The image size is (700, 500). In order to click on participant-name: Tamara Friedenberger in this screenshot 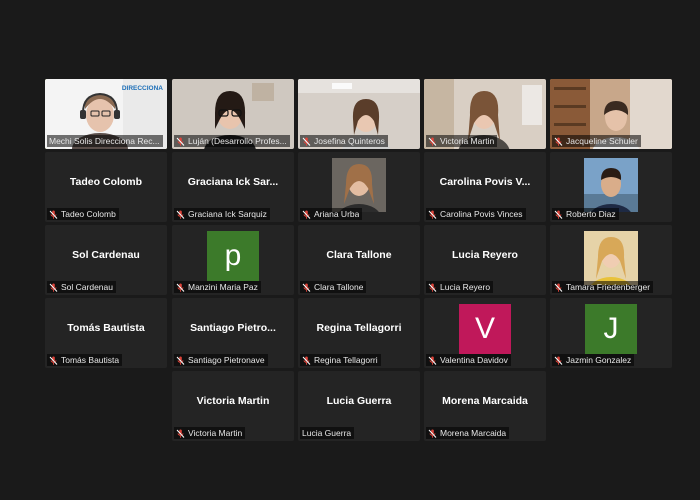, I will do `click(608, 287)`.